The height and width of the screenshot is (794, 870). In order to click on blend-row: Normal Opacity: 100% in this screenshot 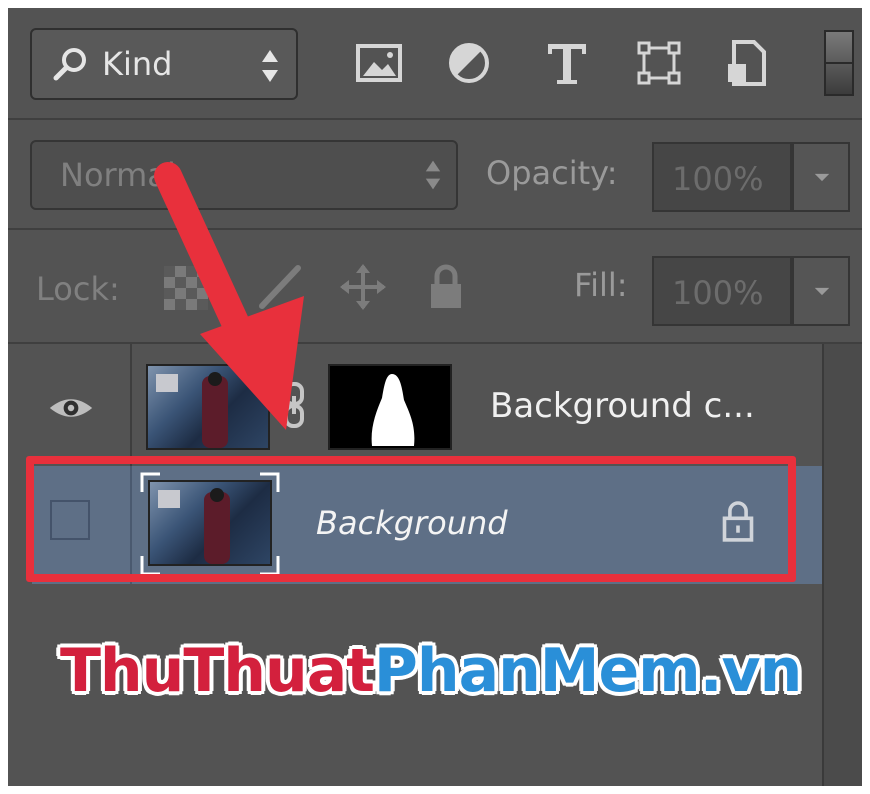, I will do `click(435, 174)`.